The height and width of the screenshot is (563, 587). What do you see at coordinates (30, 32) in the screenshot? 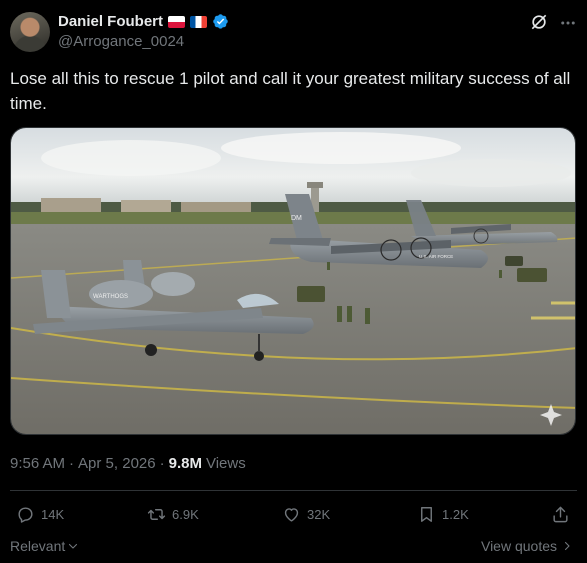
I see `avatar` at bounding box center [30, 32].